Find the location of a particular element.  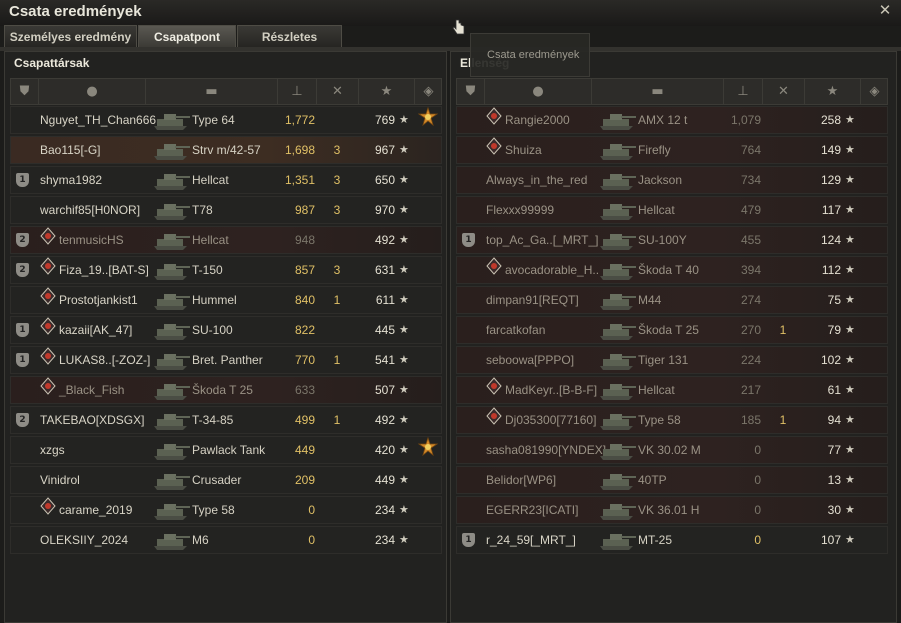

table-row: Rangie2000 AMX 12 t 1,079 258 ★ is located at coordinates (672, 120).